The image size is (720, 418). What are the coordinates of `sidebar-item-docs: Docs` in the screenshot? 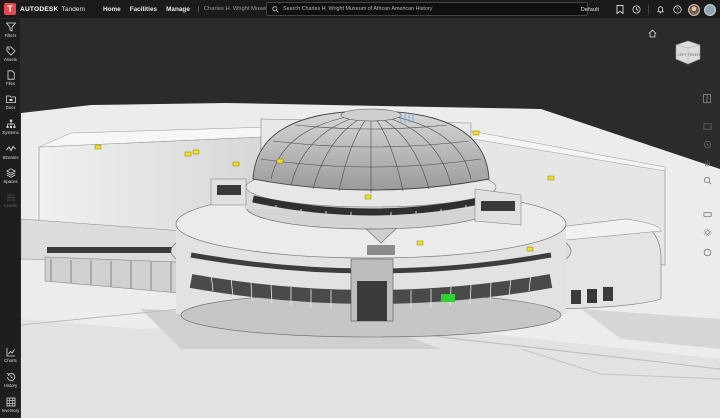 It's located at (10, 102).